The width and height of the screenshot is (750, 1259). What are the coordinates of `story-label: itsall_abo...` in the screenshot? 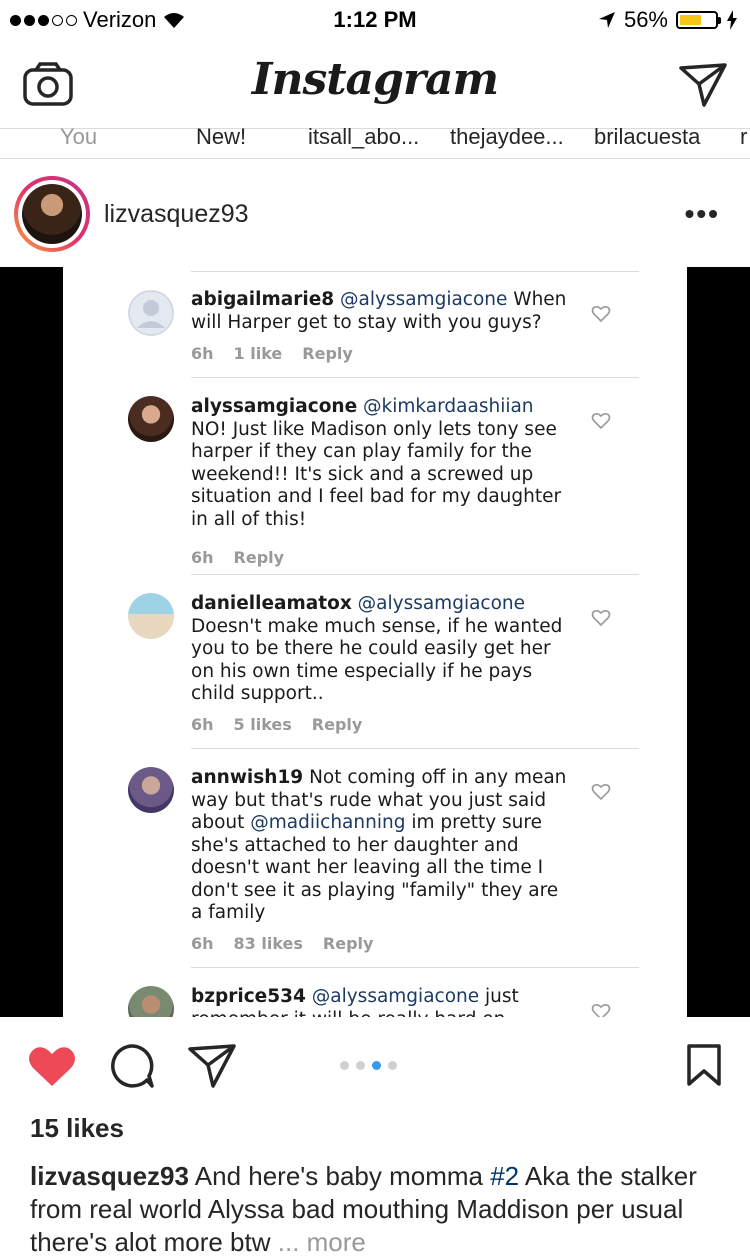 It's located at (363, 137).